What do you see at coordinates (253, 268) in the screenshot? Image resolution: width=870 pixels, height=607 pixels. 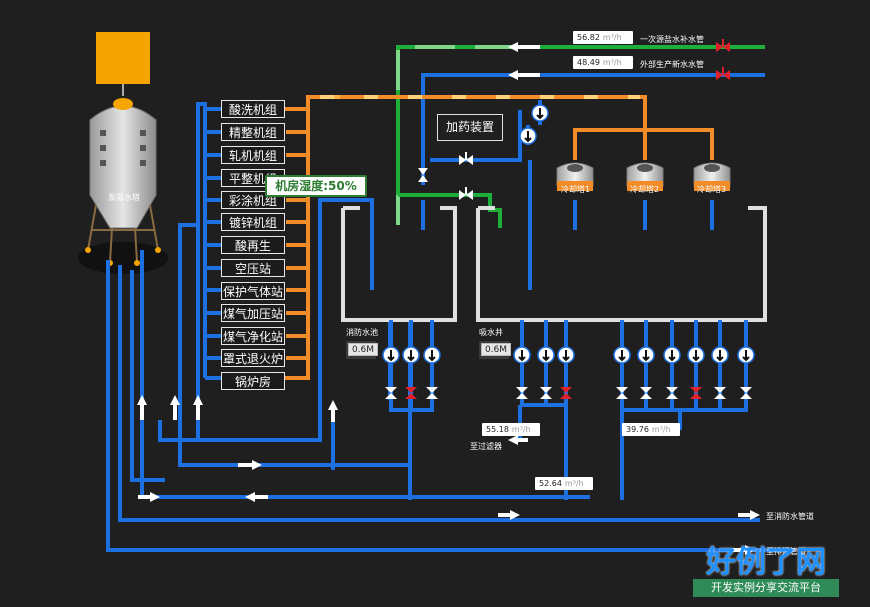 I see `unit-8: 空压站` at bounding box center [253, 268].